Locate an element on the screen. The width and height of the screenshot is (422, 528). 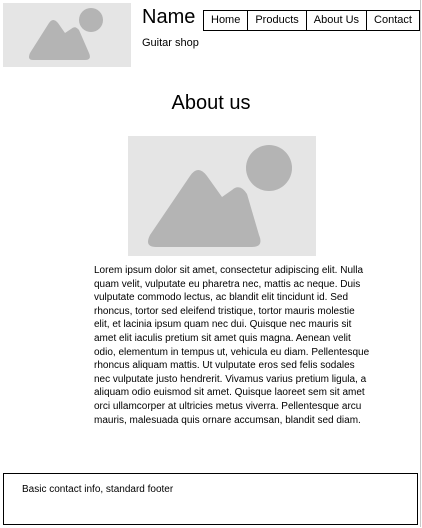
hero-image-placeholder is located at coordinates (222, 196).